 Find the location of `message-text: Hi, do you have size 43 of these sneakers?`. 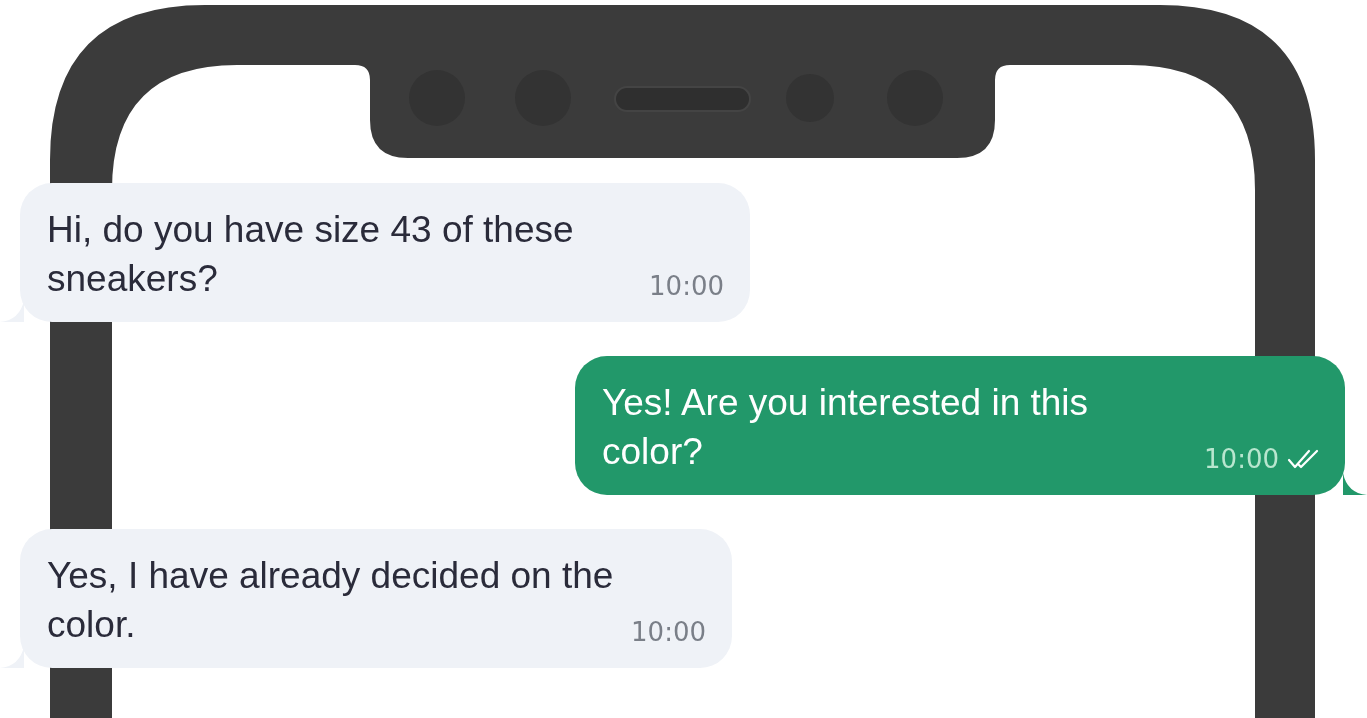

message-text: Hi, do you have size 43 of these sneakers? is located at coordinates (311, 254).